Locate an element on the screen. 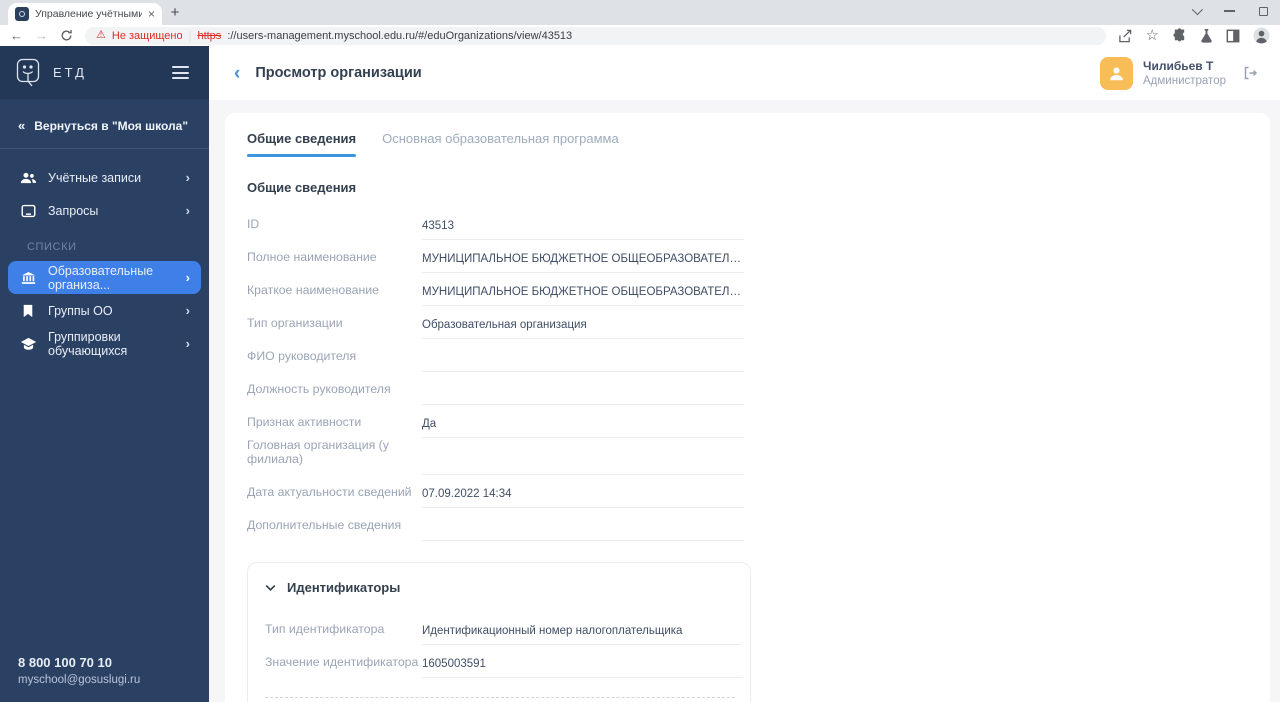 This screenshot has width=1280, height=702. browser-refresh-icon is located at coordinates (66, 35).